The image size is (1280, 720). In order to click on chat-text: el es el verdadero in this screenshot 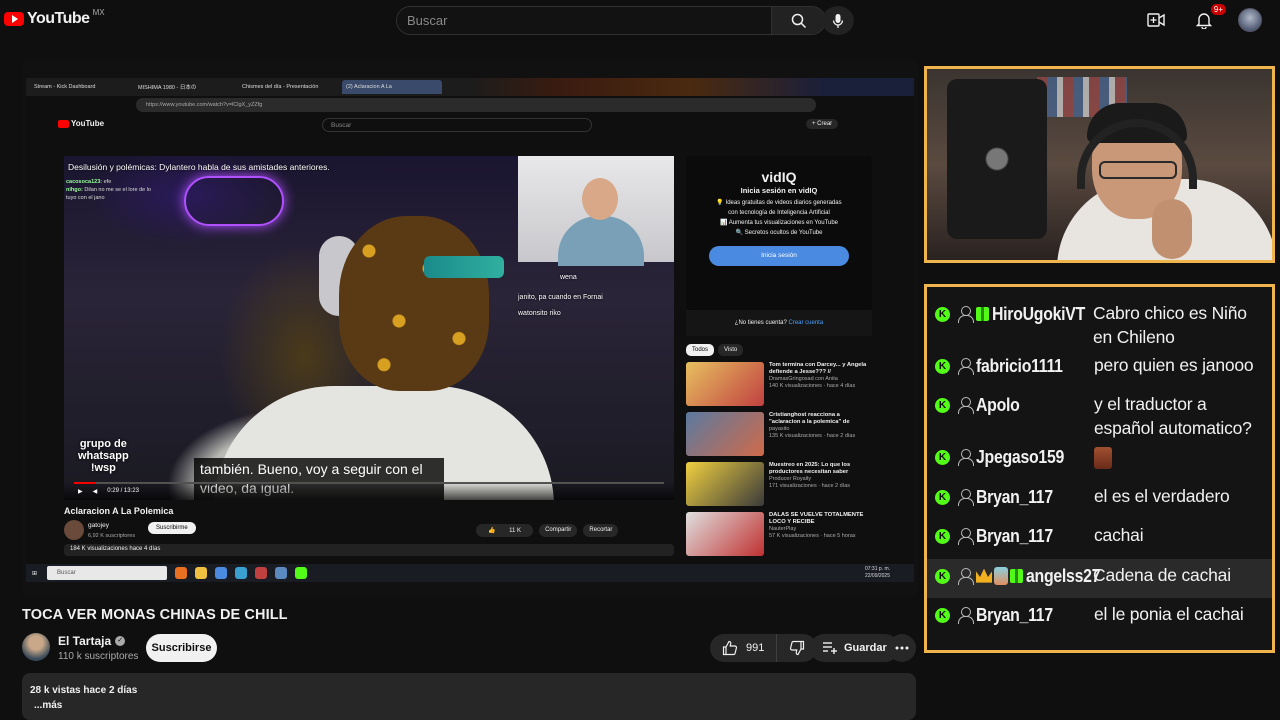, I will do `click(1162, 495)`.